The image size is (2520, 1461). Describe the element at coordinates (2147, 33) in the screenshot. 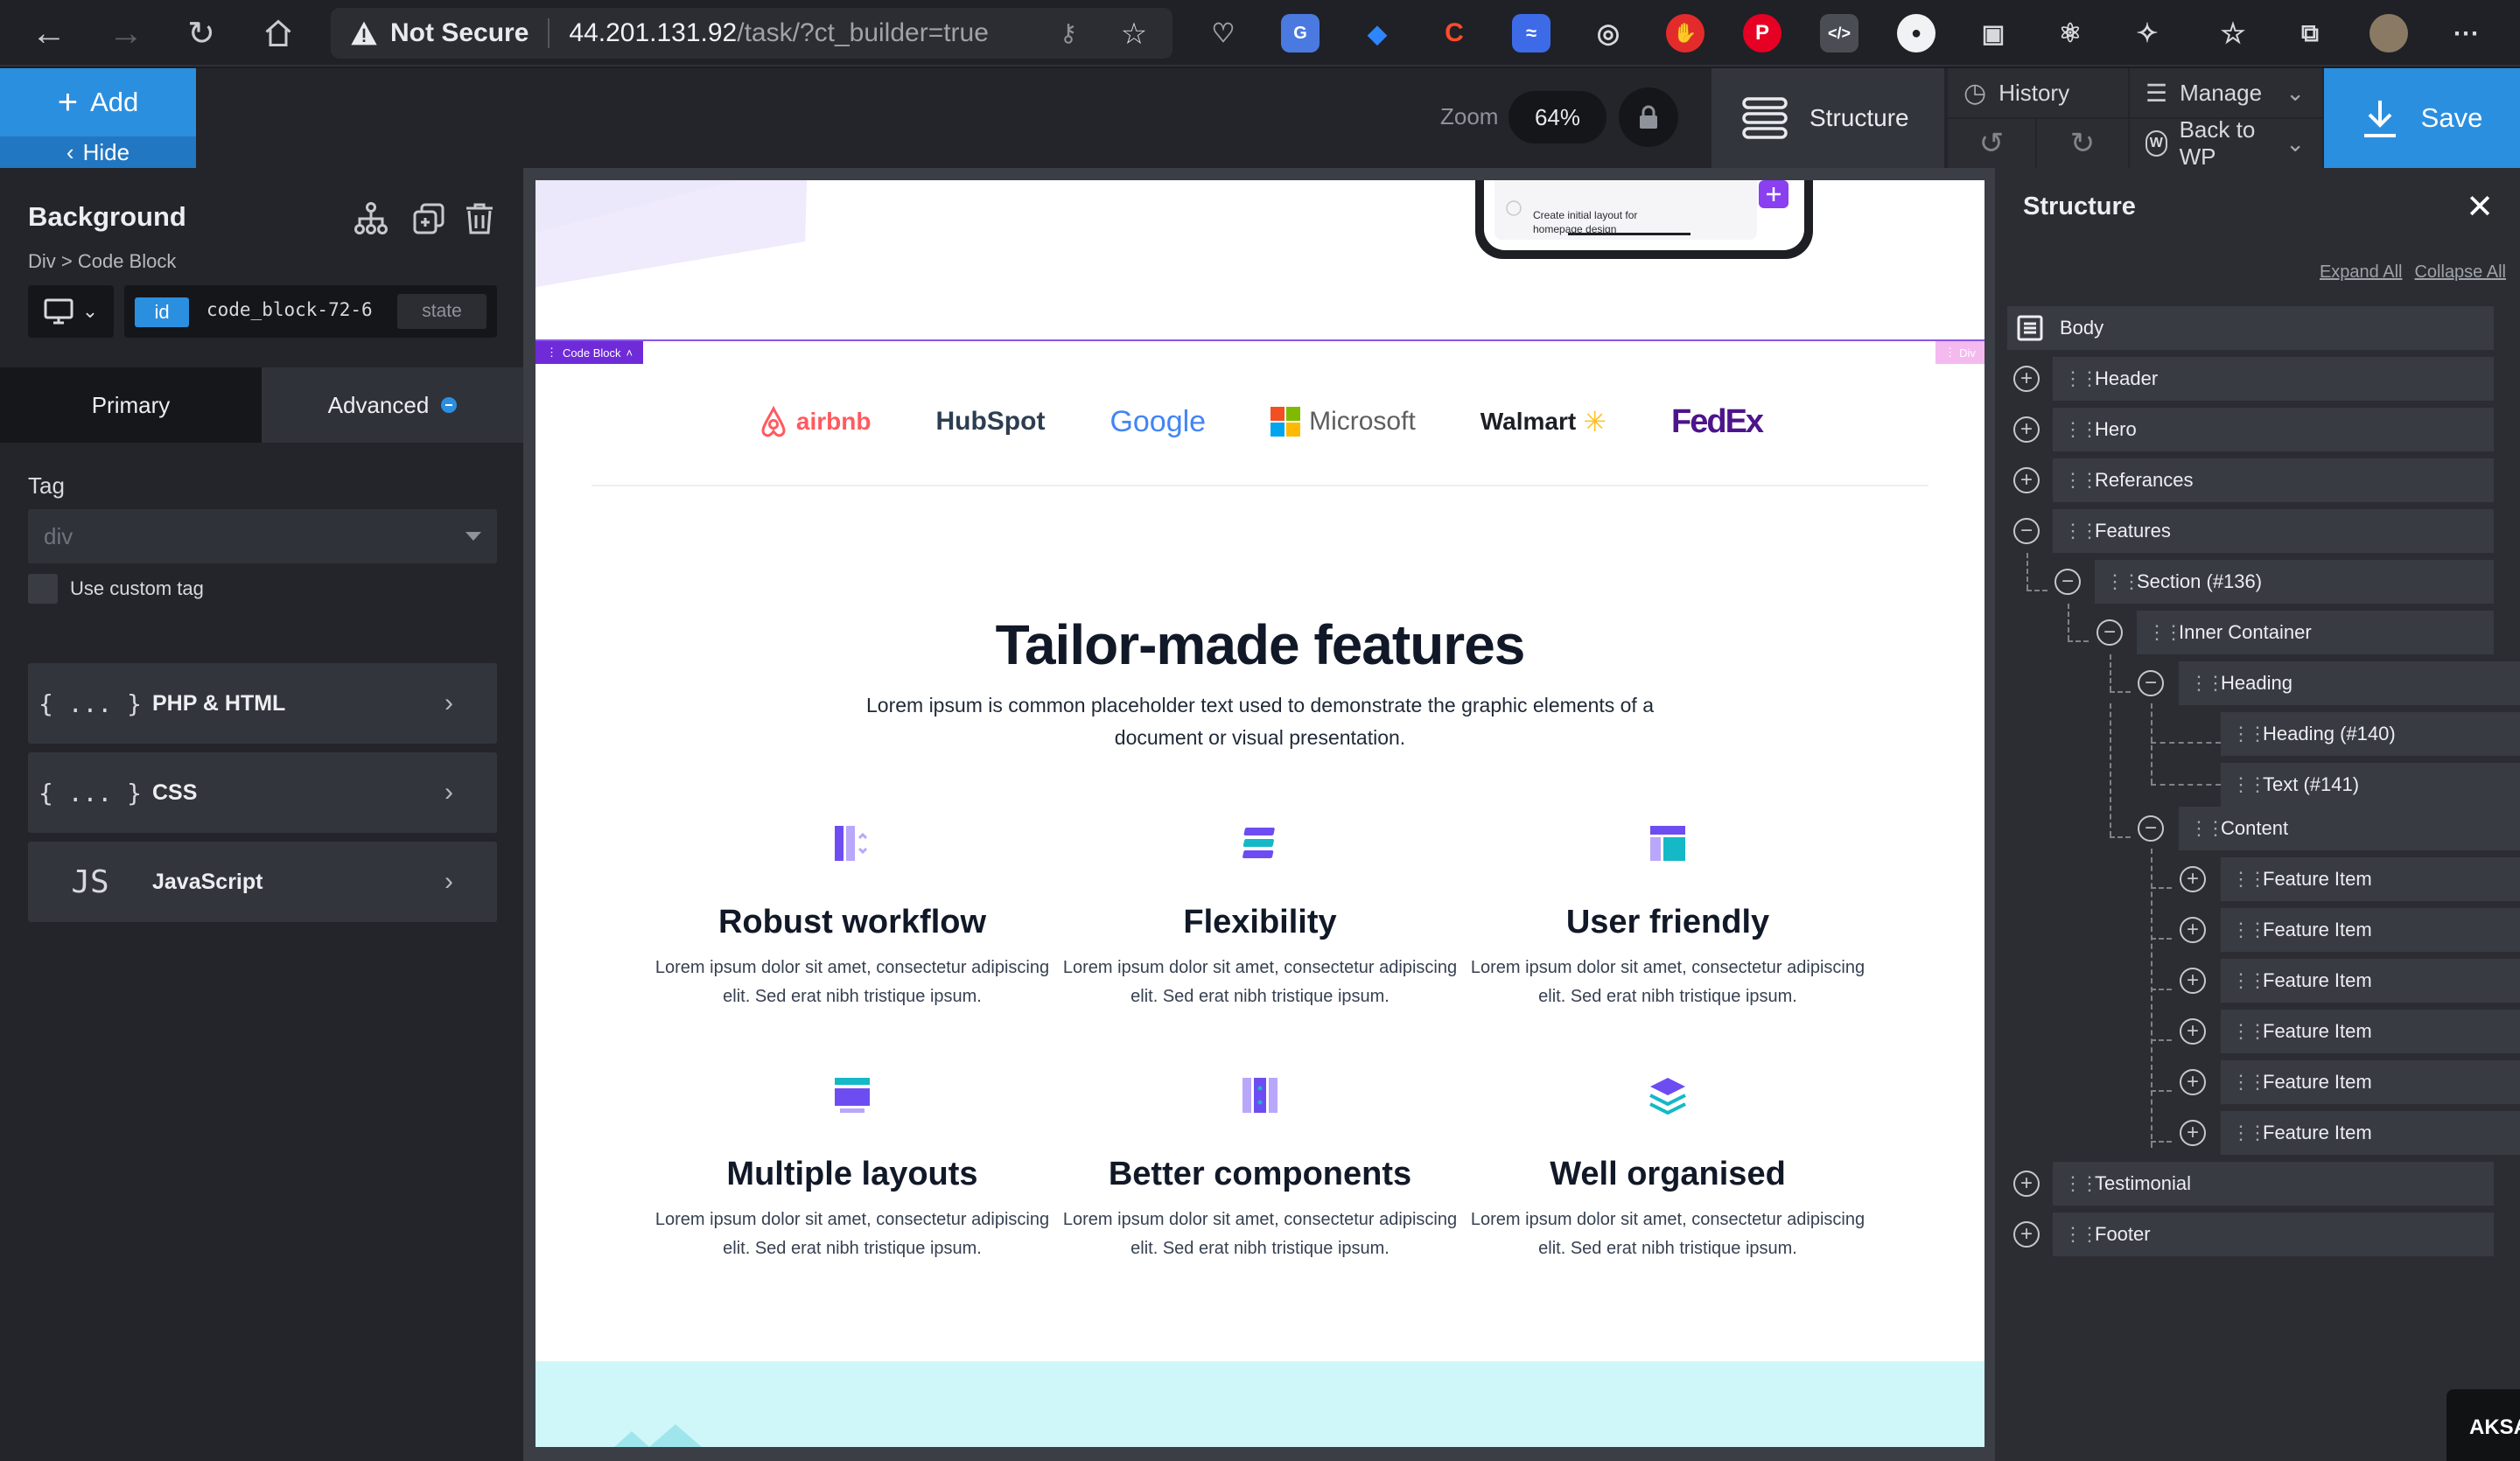

I see `puzzle-extensions-icon: ✧` at that location.